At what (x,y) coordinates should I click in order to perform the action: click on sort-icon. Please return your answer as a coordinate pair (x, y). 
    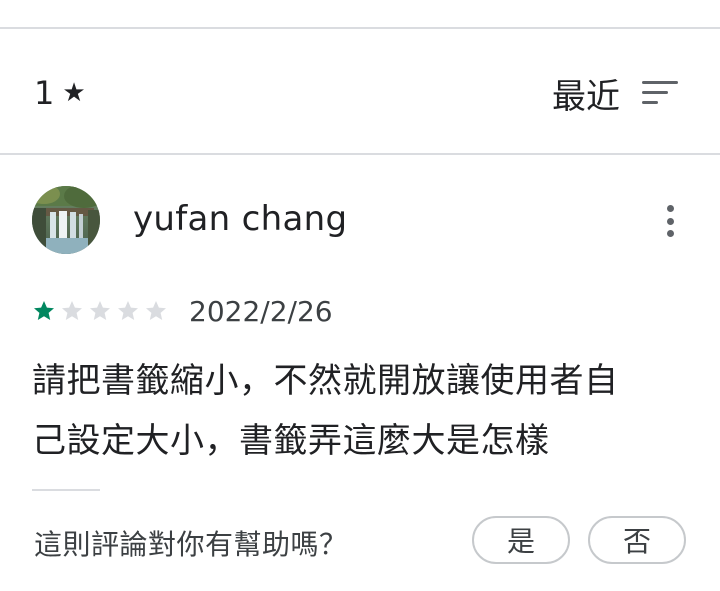
    Looking at the image, I should click on (660, 92).